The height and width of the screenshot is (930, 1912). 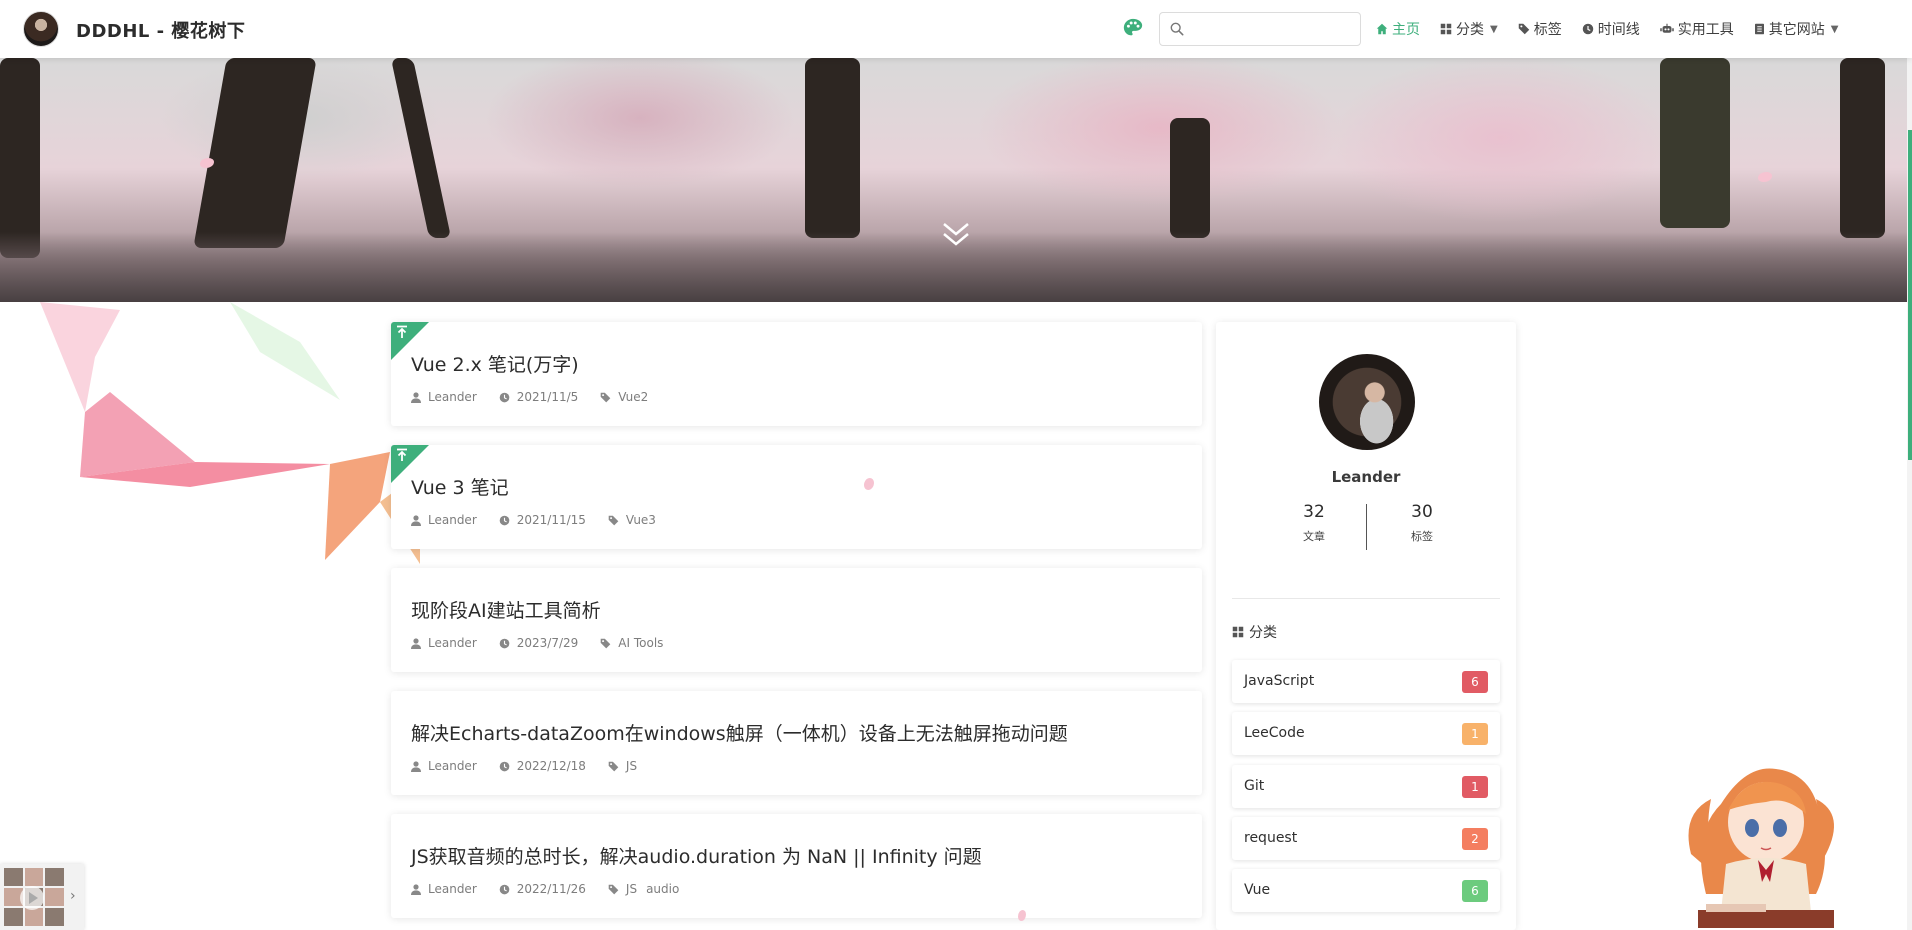 I want to click on post-title: Vue 2.x 笔记(万字), so click(x=495, y=363).